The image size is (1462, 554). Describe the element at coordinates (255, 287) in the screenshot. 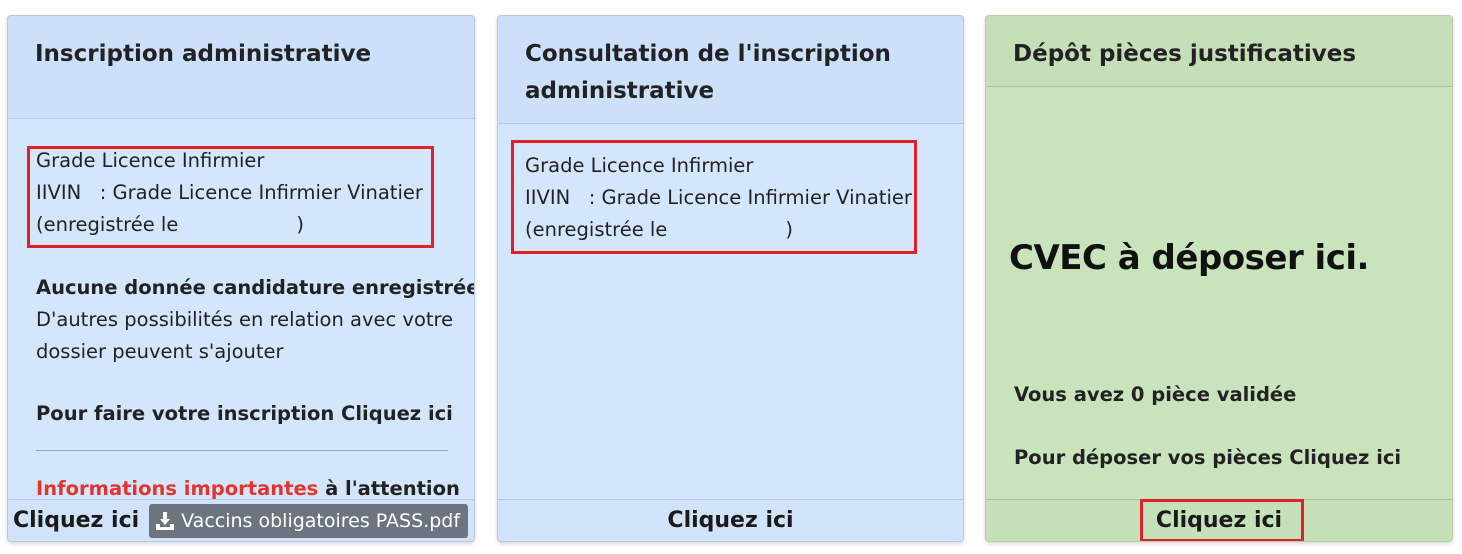

I see `no-data-title: Aucune donnée candidature enregistrée` at that location.